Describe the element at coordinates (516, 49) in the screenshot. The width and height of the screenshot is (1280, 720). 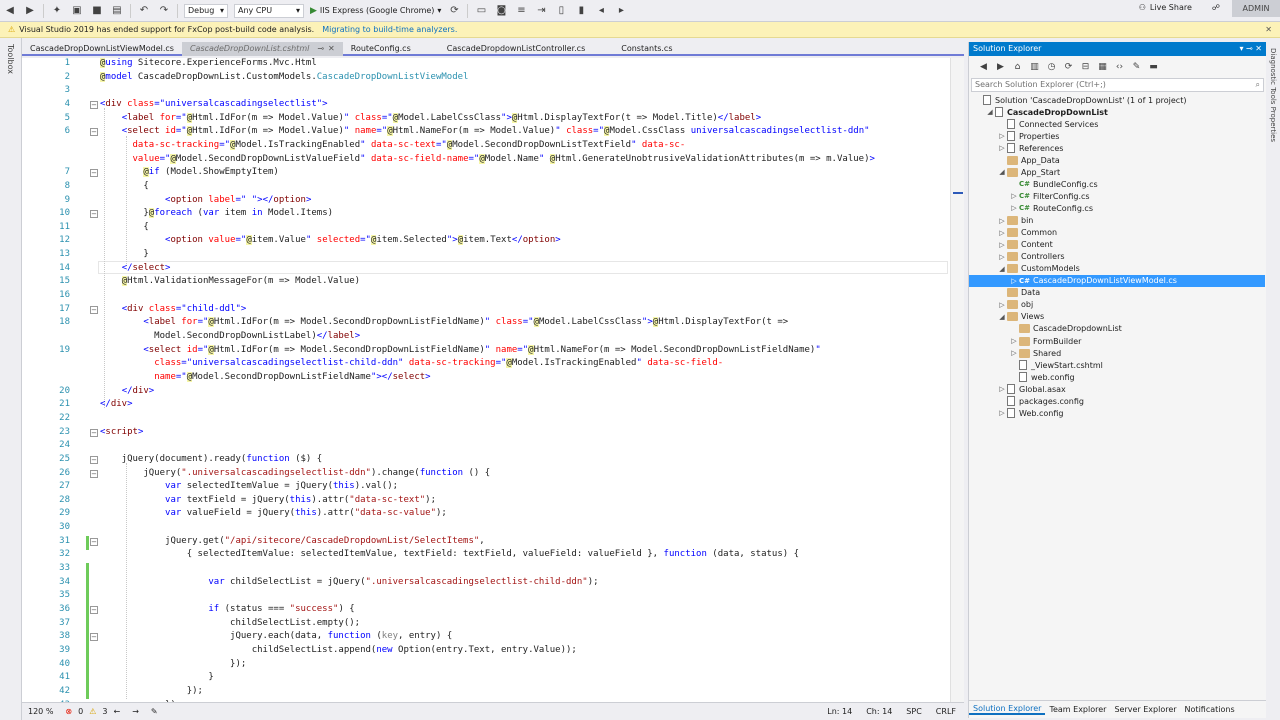
I see `tab-controller: CascadeDropdownListController.cs` at that location.